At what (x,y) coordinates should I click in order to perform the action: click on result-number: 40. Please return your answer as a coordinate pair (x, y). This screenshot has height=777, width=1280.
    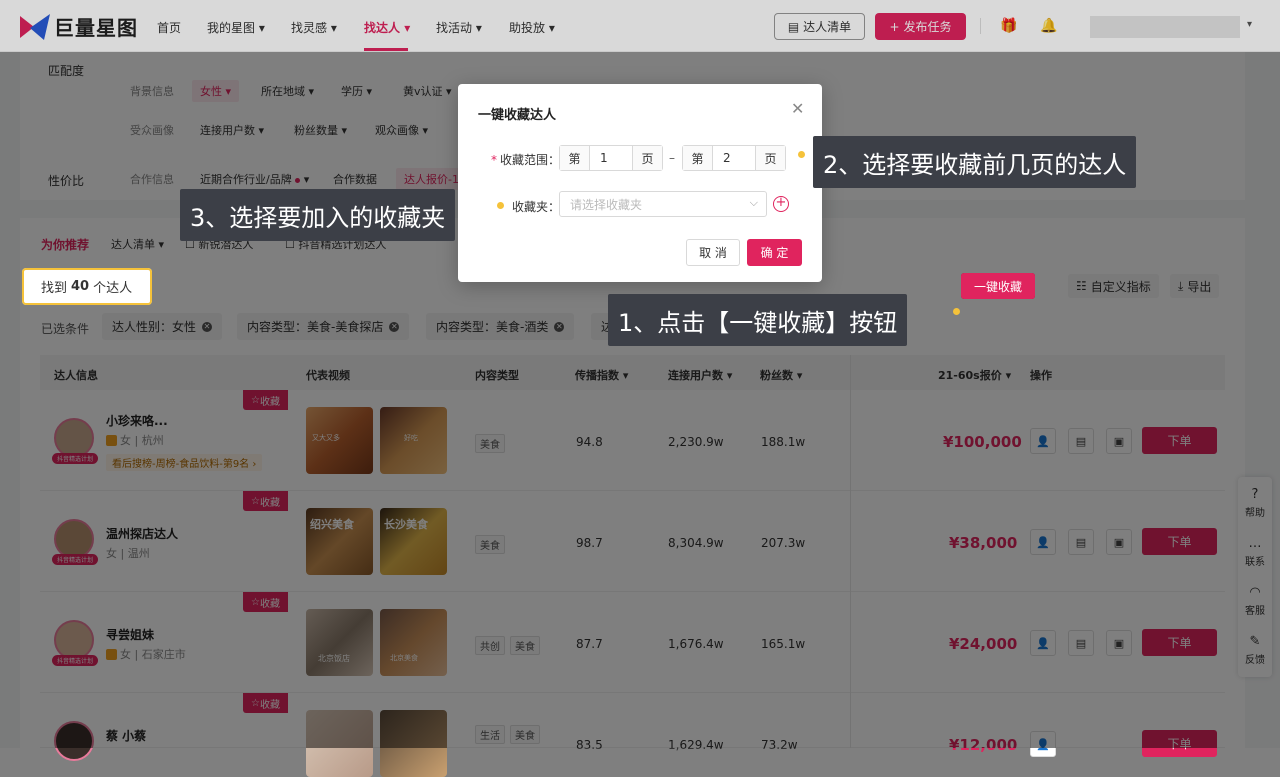
    Looking at the image, I should click on (80, 286).